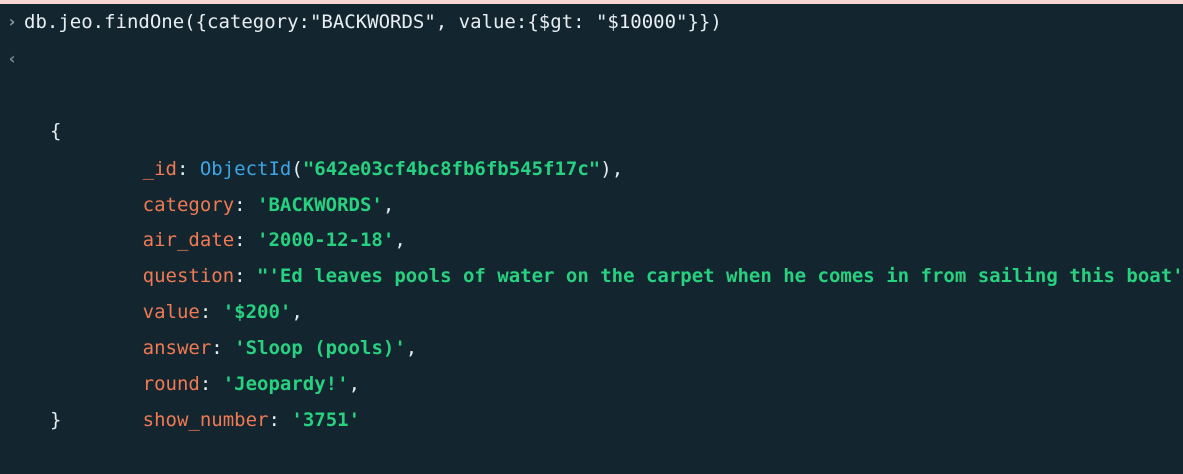  I want to click on field-row-air-date: air_date: '2000-12-18',, so click(274, 240).